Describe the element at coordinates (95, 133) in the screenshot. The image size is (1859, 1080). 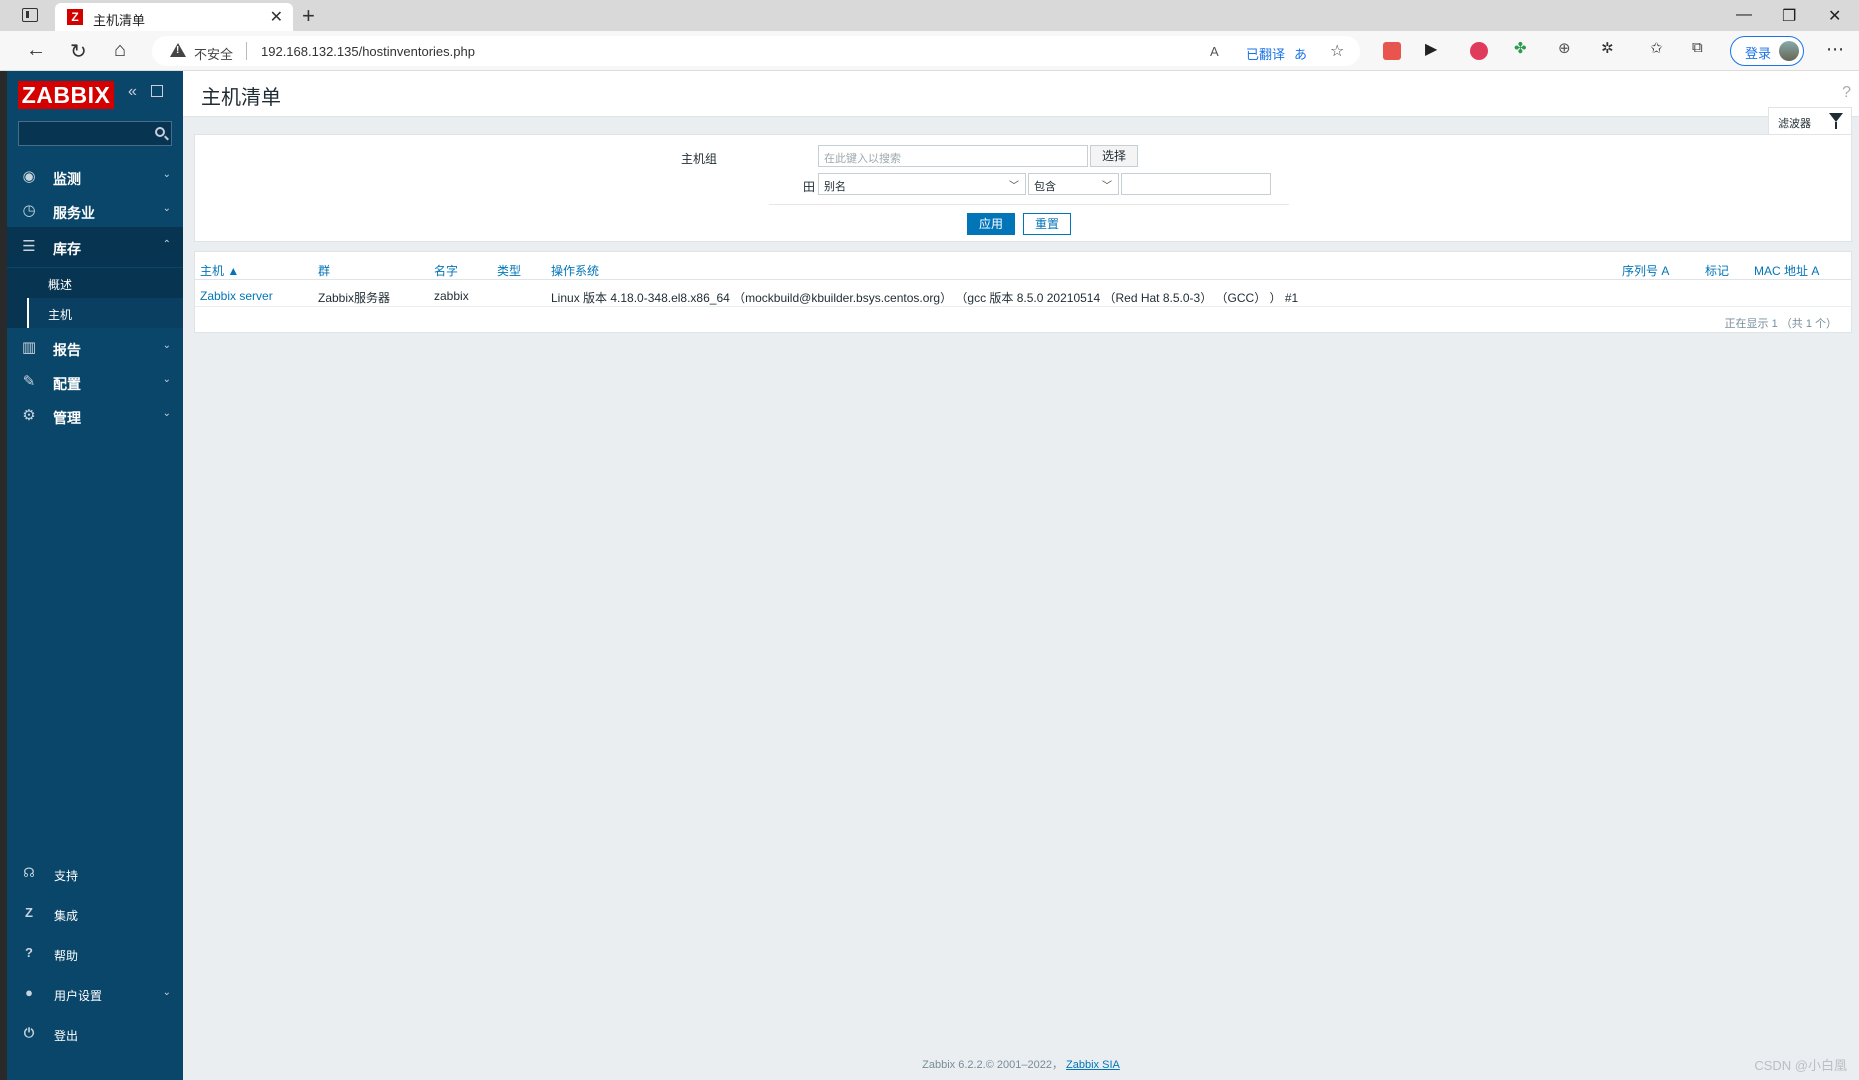
I see `sidebar-search-input` at that location.